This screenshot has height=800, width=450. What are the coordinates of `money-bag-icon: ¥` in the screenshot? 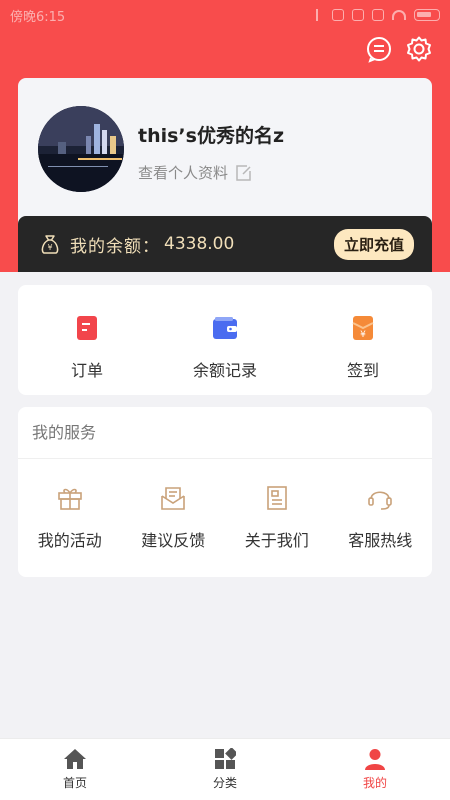 It's located at (50, 244).